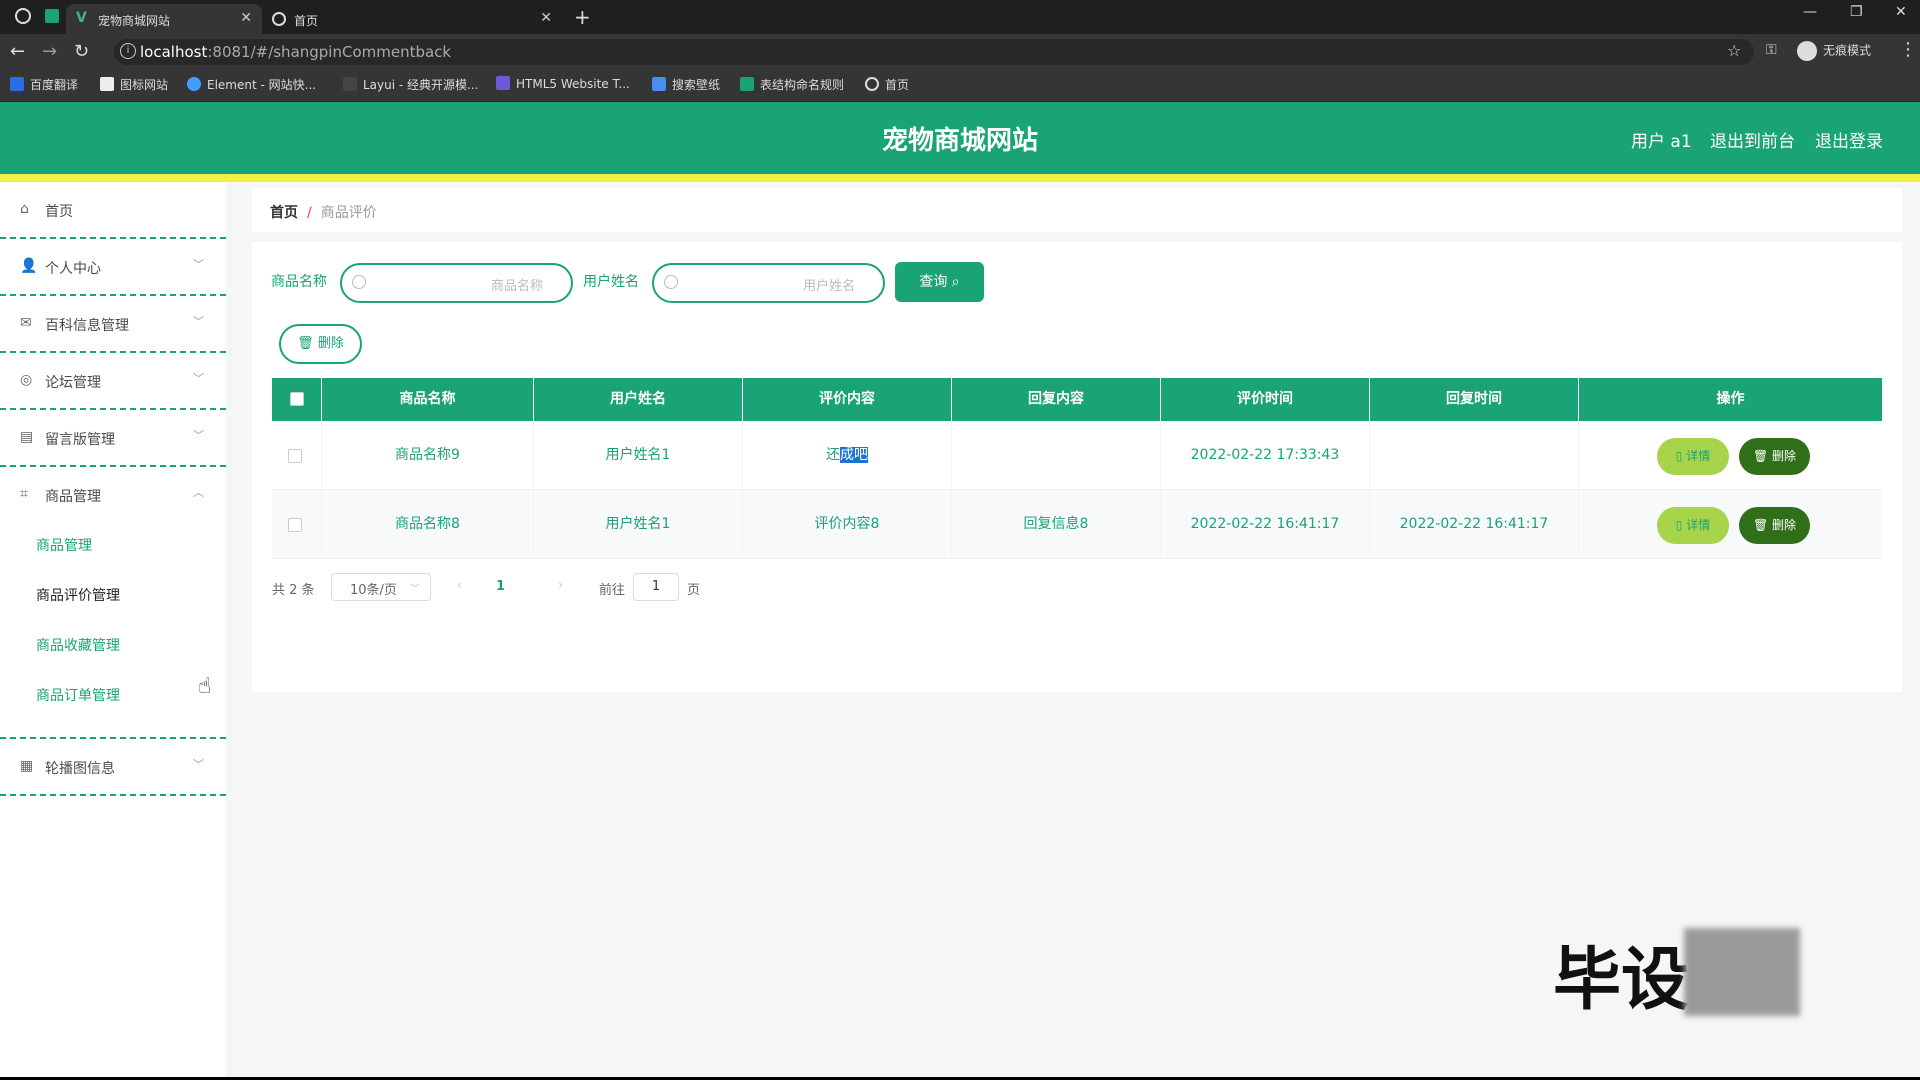 The height and width of the screenshot is (1080, 1920). Describe the element at coordinates (428, 524) in the screenshot. I see `cell-product: 商品名称8` at that location.